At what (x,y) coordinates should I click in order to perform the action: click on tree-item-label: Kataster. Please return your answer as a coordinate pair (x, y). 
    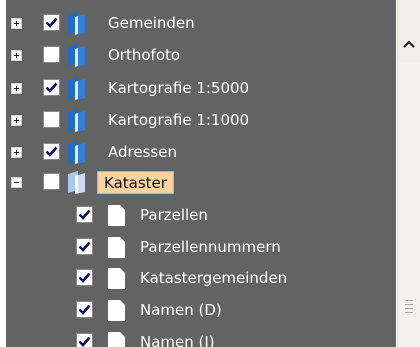
    Looking at the image, I should click on (135, 182).